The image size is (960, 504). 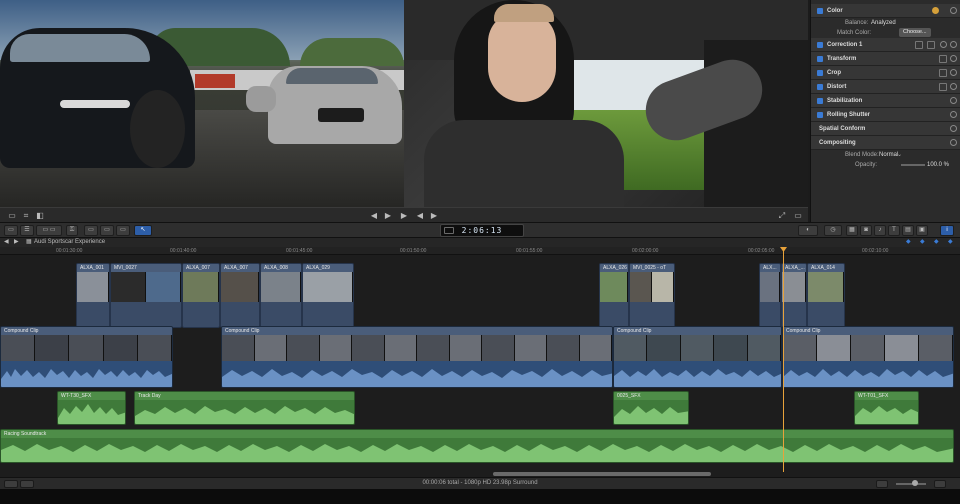 I want to click on timecode-display: 2:06:13, so click(x=482, y=230).